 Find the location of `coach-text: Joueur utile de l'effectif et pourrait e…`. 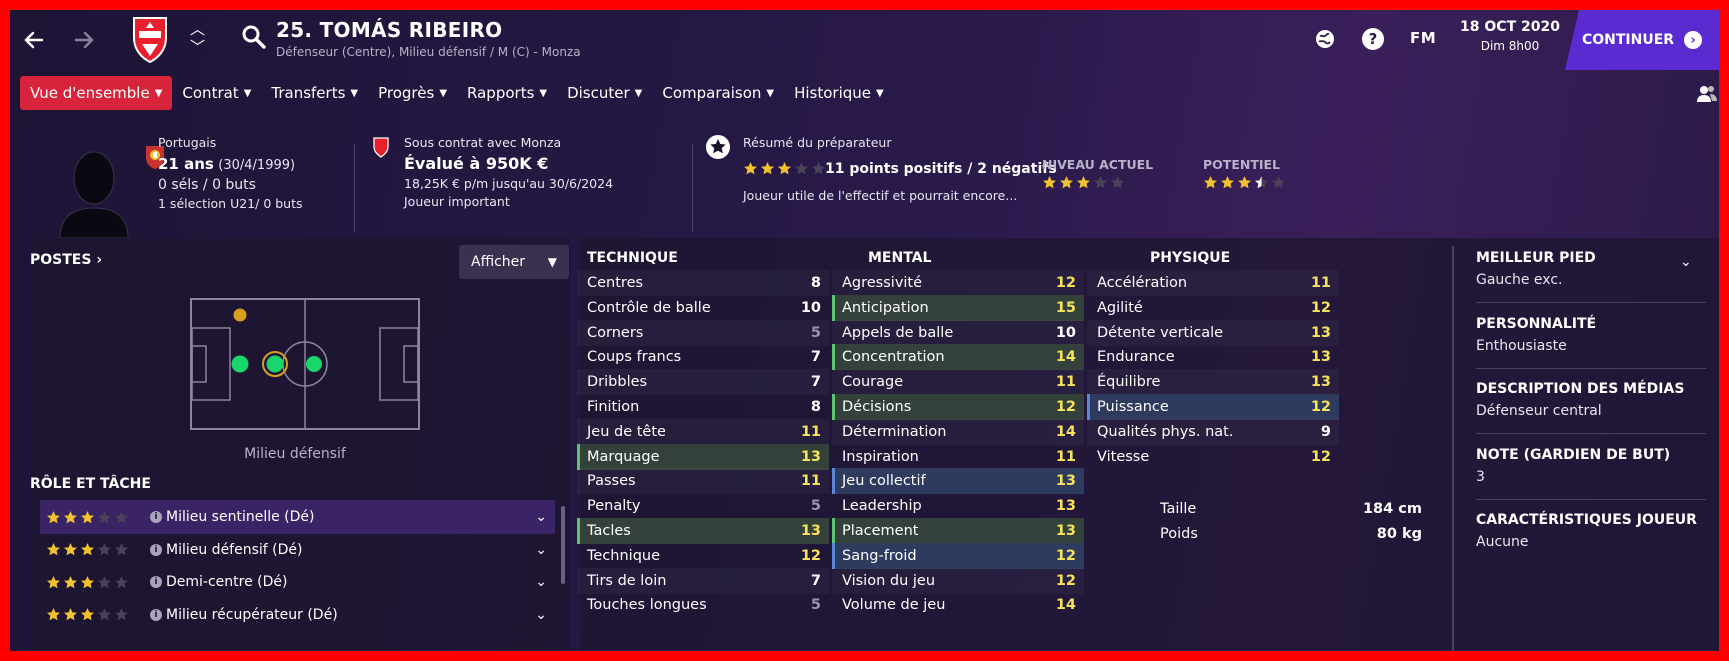

coach-text: Joueur utile de l'effectif et pourrait e… is located at coordinates (880, 195).